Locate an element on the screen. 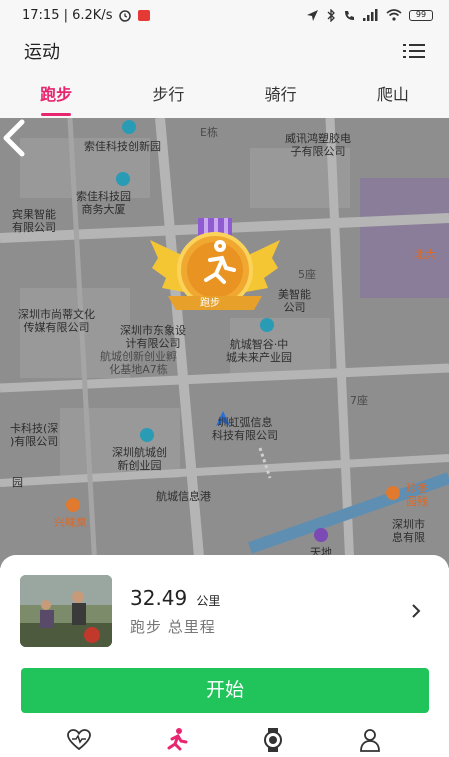  alarm-icon is located at coordinates (125, 16).